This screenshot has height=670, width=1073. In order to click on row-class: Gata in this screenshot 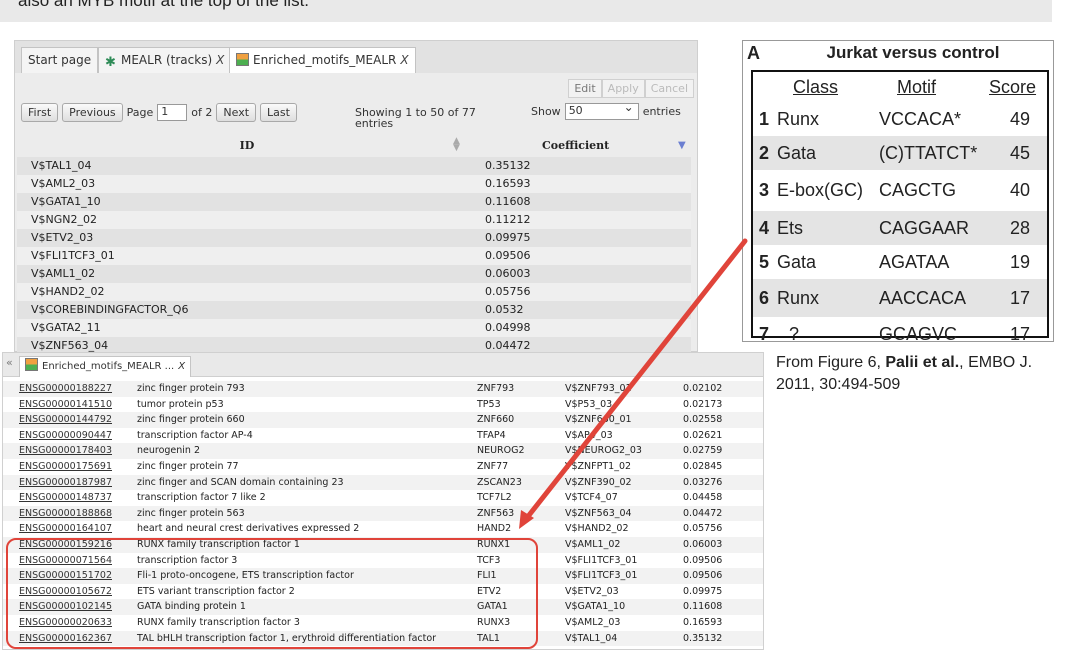, I will do `click(797, 262)`.